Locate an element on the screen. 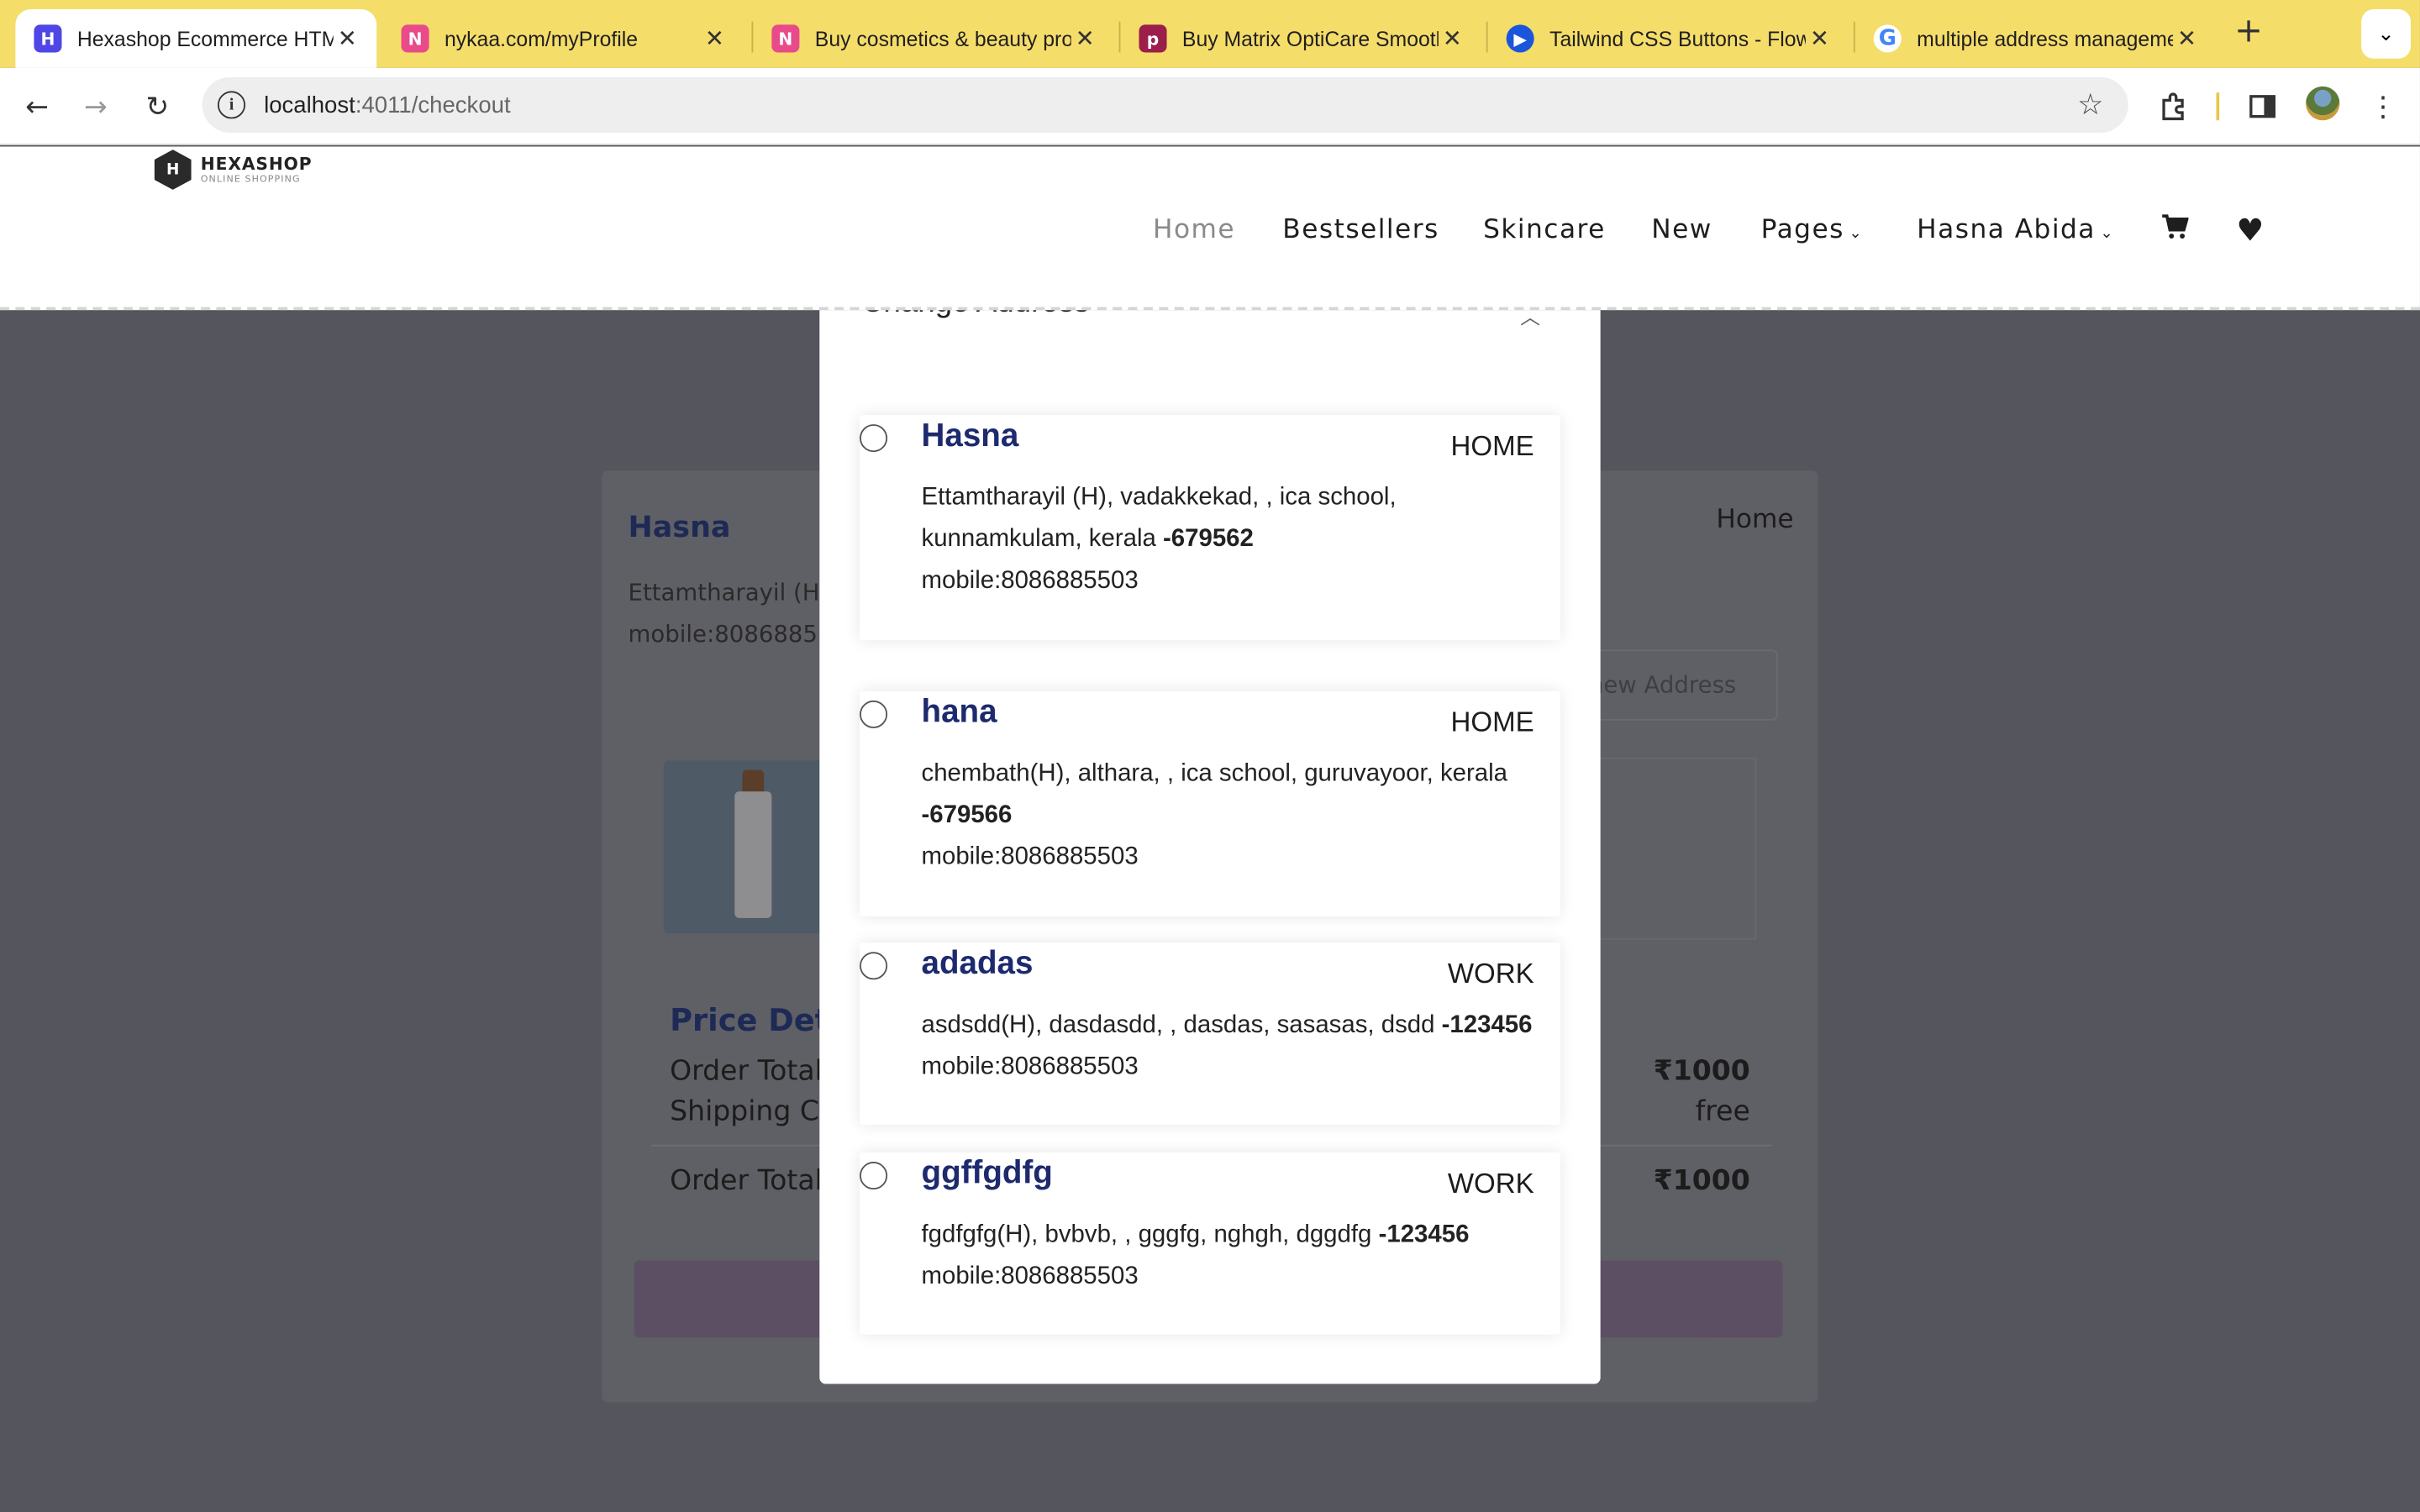 Image resolution: width=2420 pixels, height=1512 pixels. address-bar: i localhost:4011/checkout ☆ is located at coordinates (1165, 104).